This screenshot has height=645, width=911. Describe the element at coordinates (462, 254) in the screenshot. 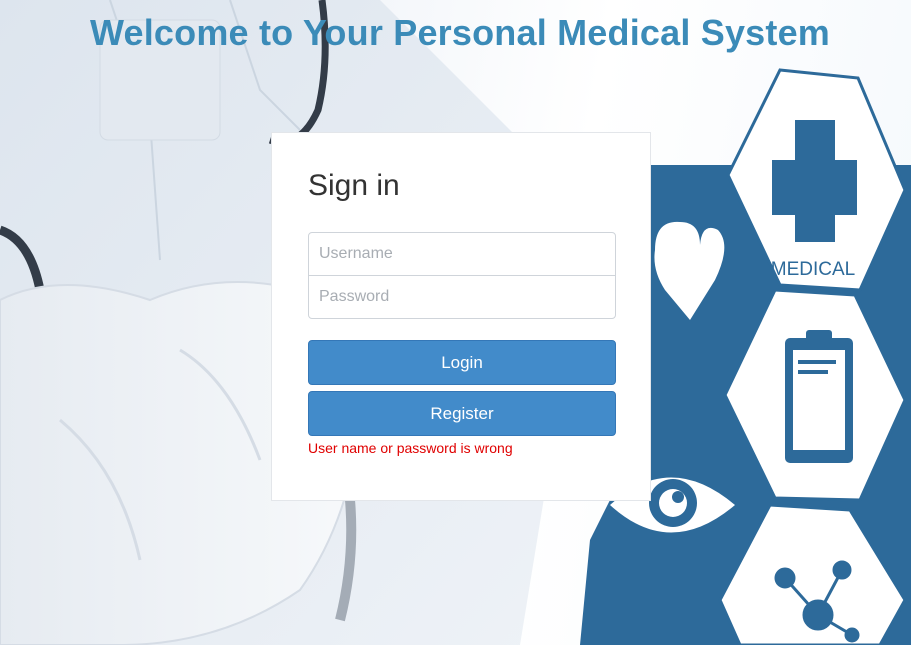

I see `username-input` at that location.